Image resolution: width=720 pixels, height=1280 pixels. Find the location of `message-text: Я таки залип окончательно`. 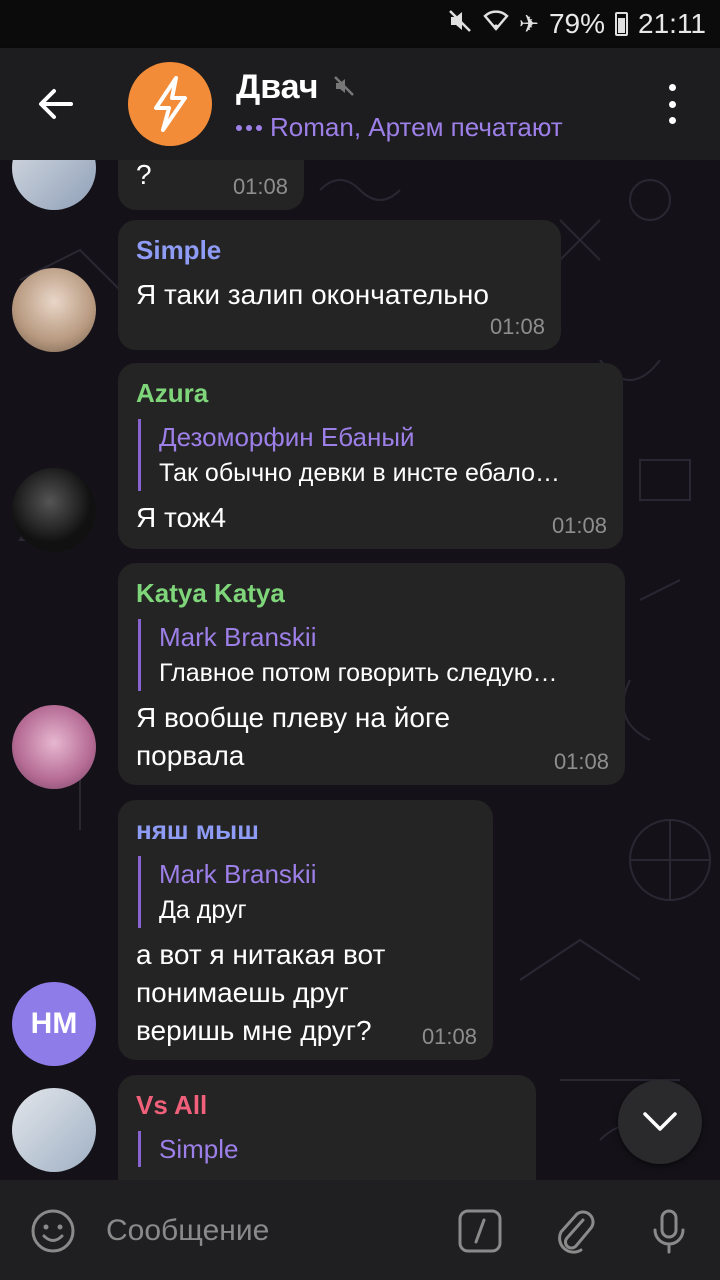

message-text: Я таки залип окончательно is located at coordinates (312, 294).